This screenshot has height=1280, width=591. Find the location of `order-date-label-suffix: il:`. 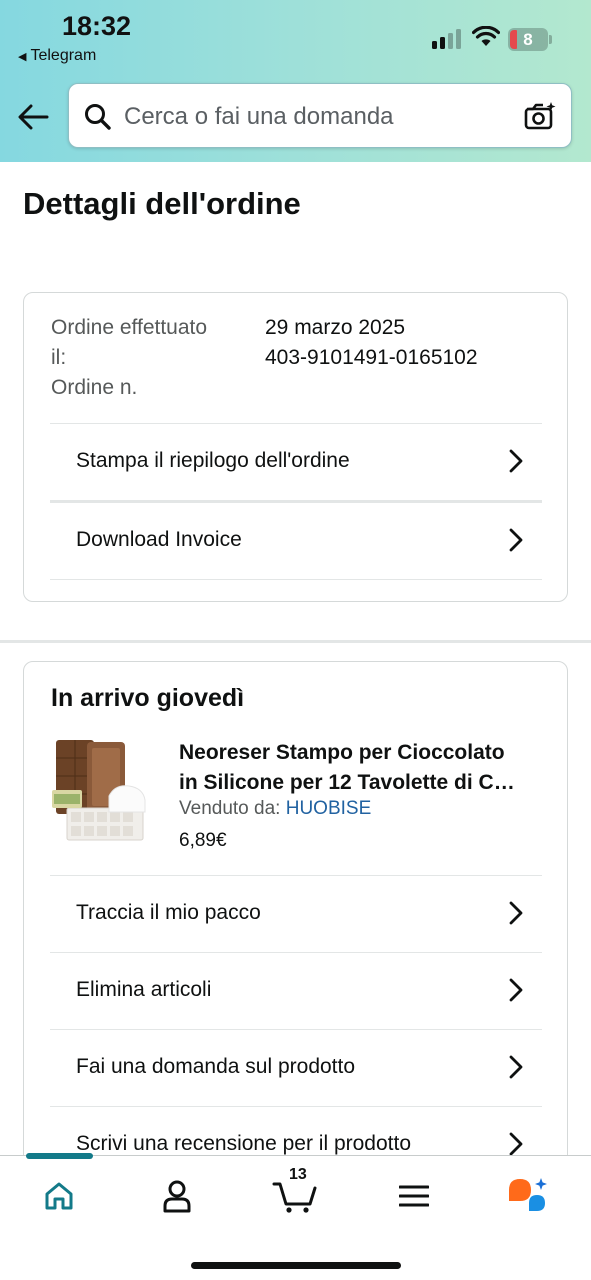

order-date-label-suffix: il: is located at coordinates (59, 357).